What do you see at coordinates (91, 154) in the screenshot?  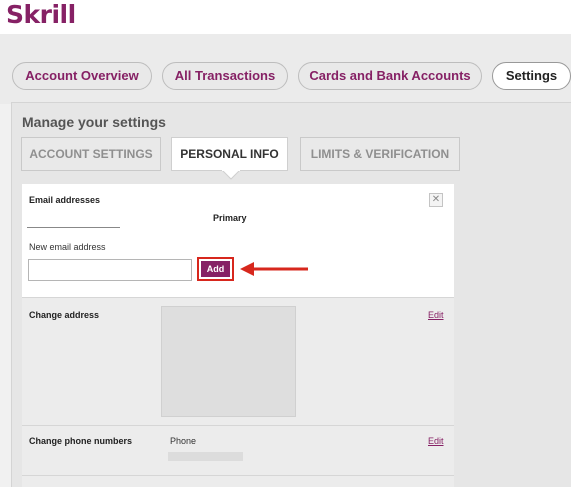 I see `tab-account-settings: ACCOUNT SETTINGS` at bounding box center [91, 154].